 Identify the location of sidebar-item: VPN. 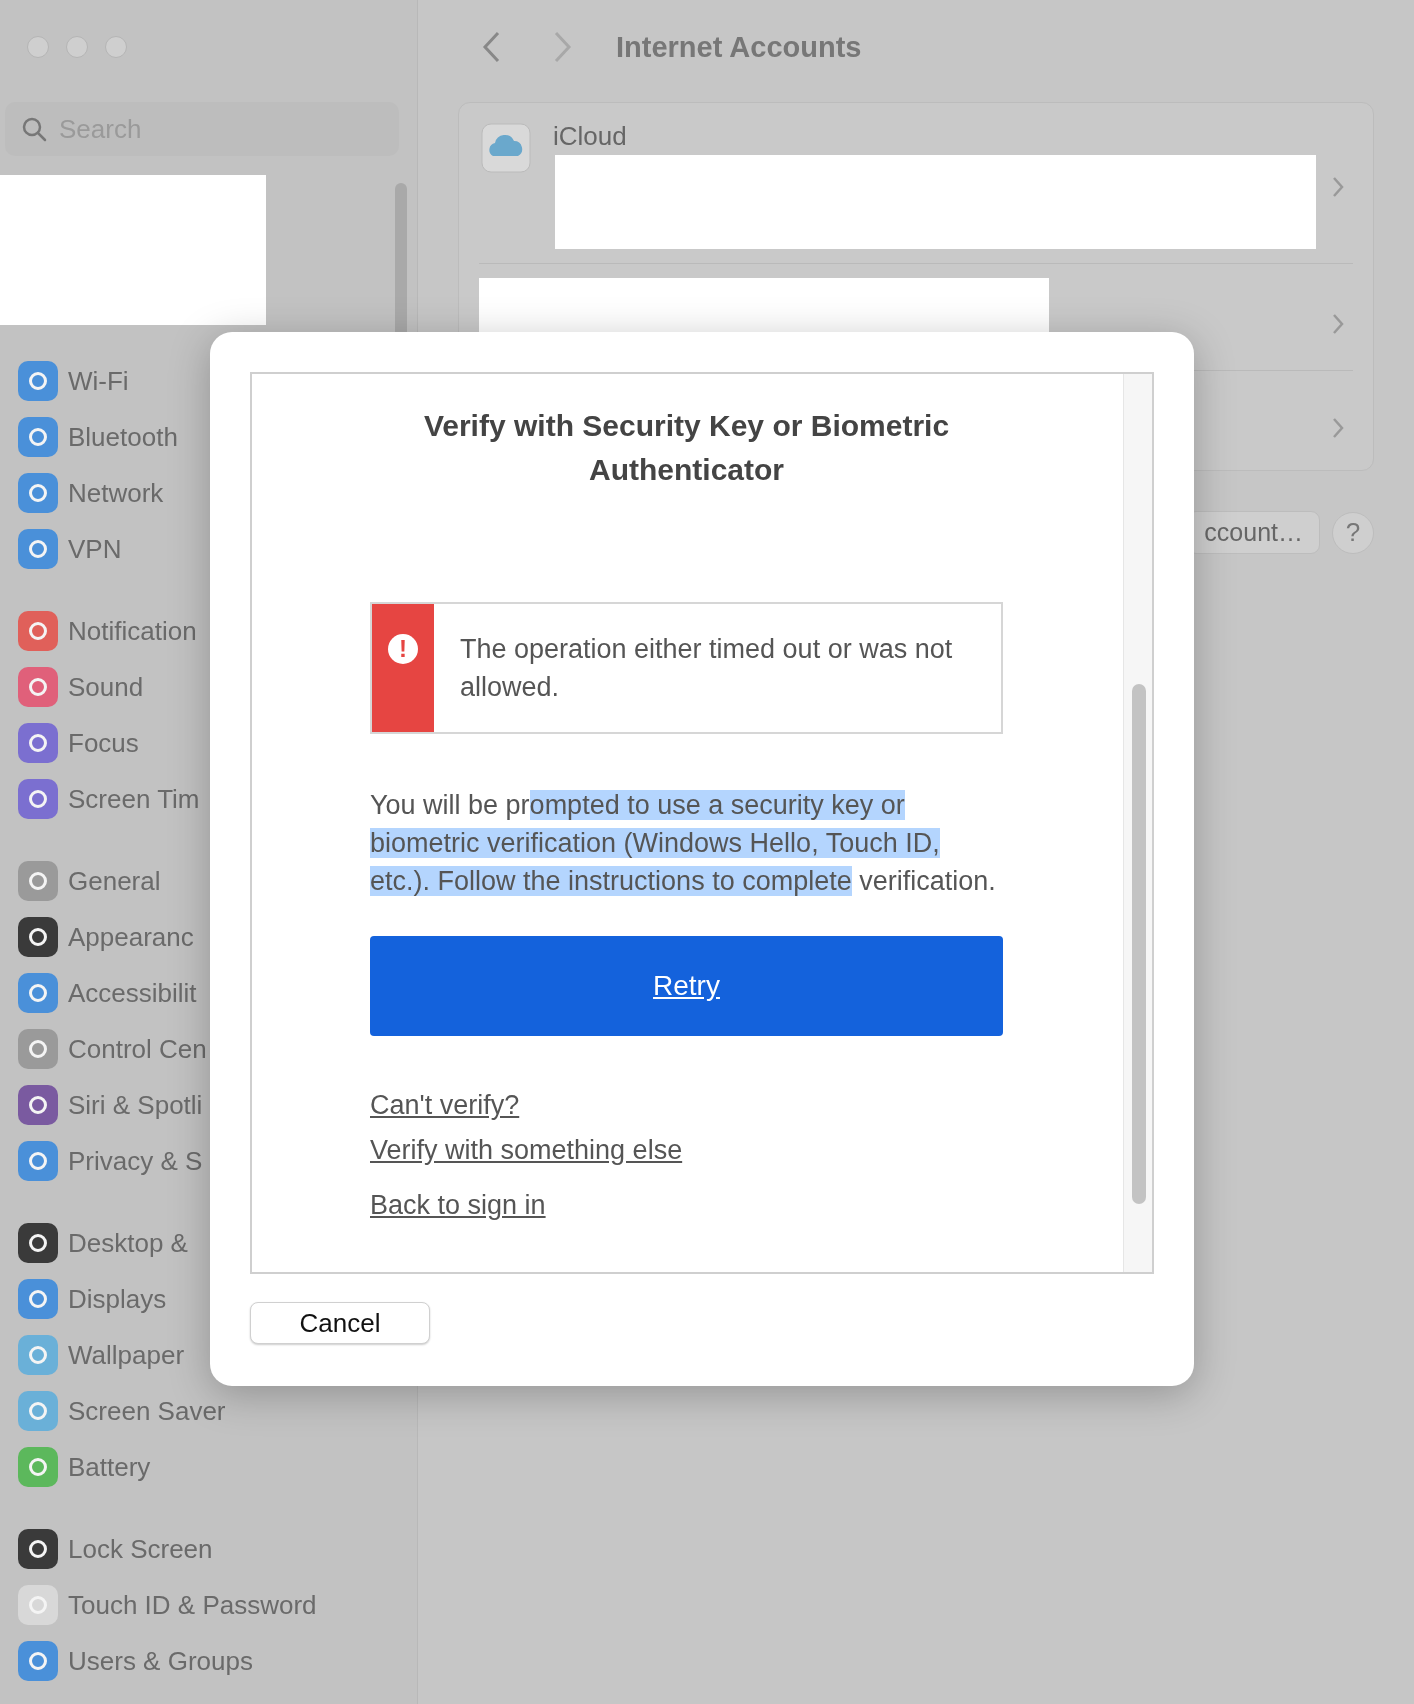
(95, 549).